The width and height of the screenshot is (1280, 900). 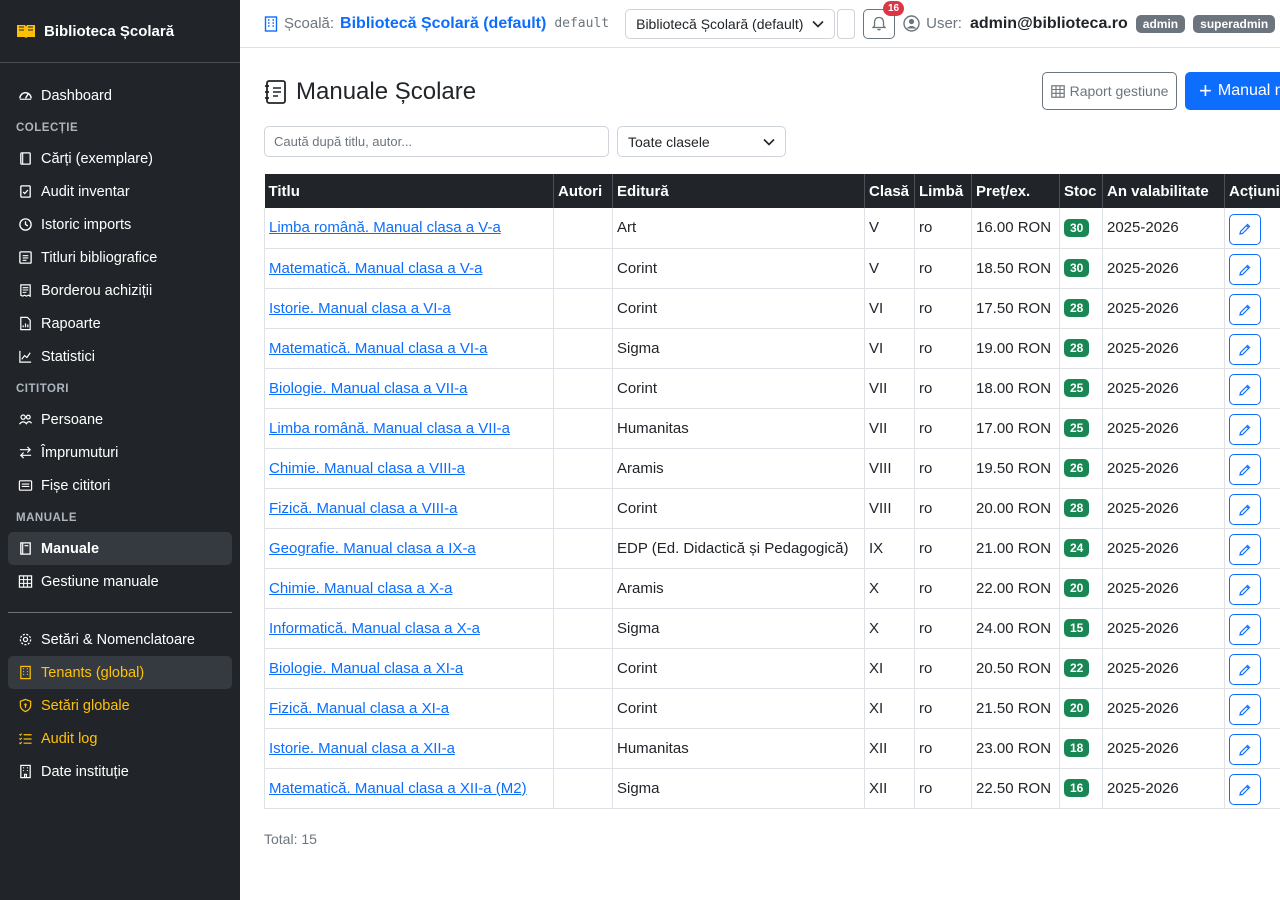 What do you see at coordinates (1232, 91) in the screenshot?
I see `add-manual-button: + Manual nou` at bounding box center [1232, 91].